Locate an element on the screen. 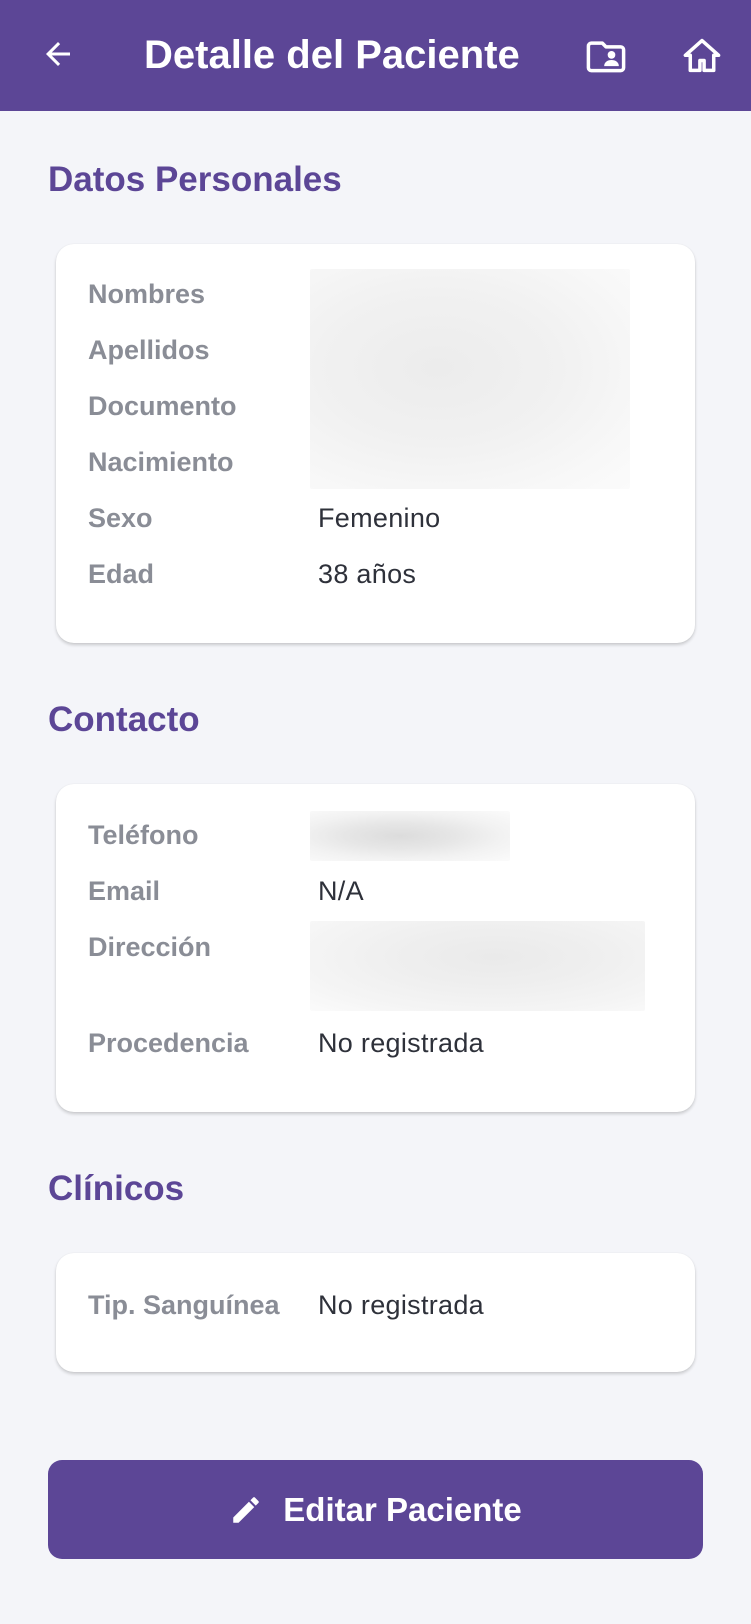  field-value-edad: 38 años is located at coordinates (367, 574).